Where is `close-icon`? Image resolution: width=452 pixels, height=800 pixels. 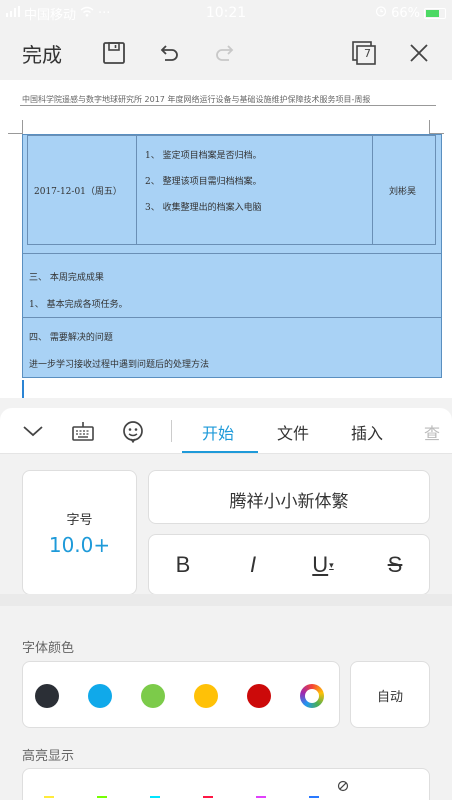
close-icon is located at coordinates (419, 53).